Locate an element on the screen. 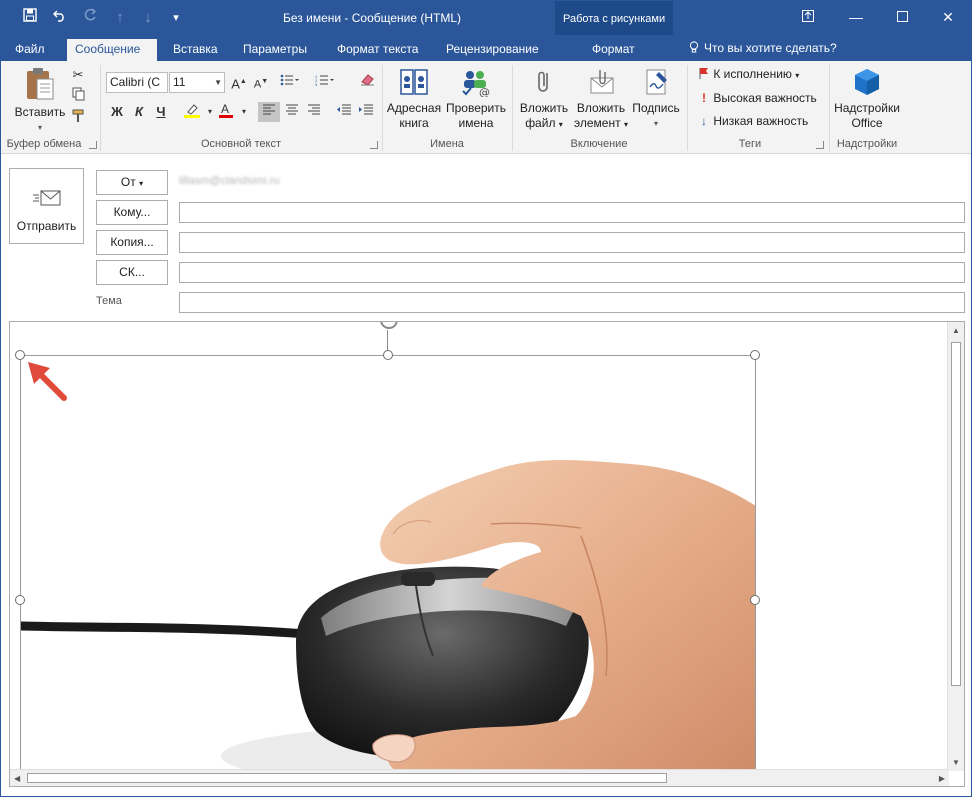 The width and height of the screenshot is (972, 797). context-group-label: Работа с рисунками is located at coordinates (614, 19).